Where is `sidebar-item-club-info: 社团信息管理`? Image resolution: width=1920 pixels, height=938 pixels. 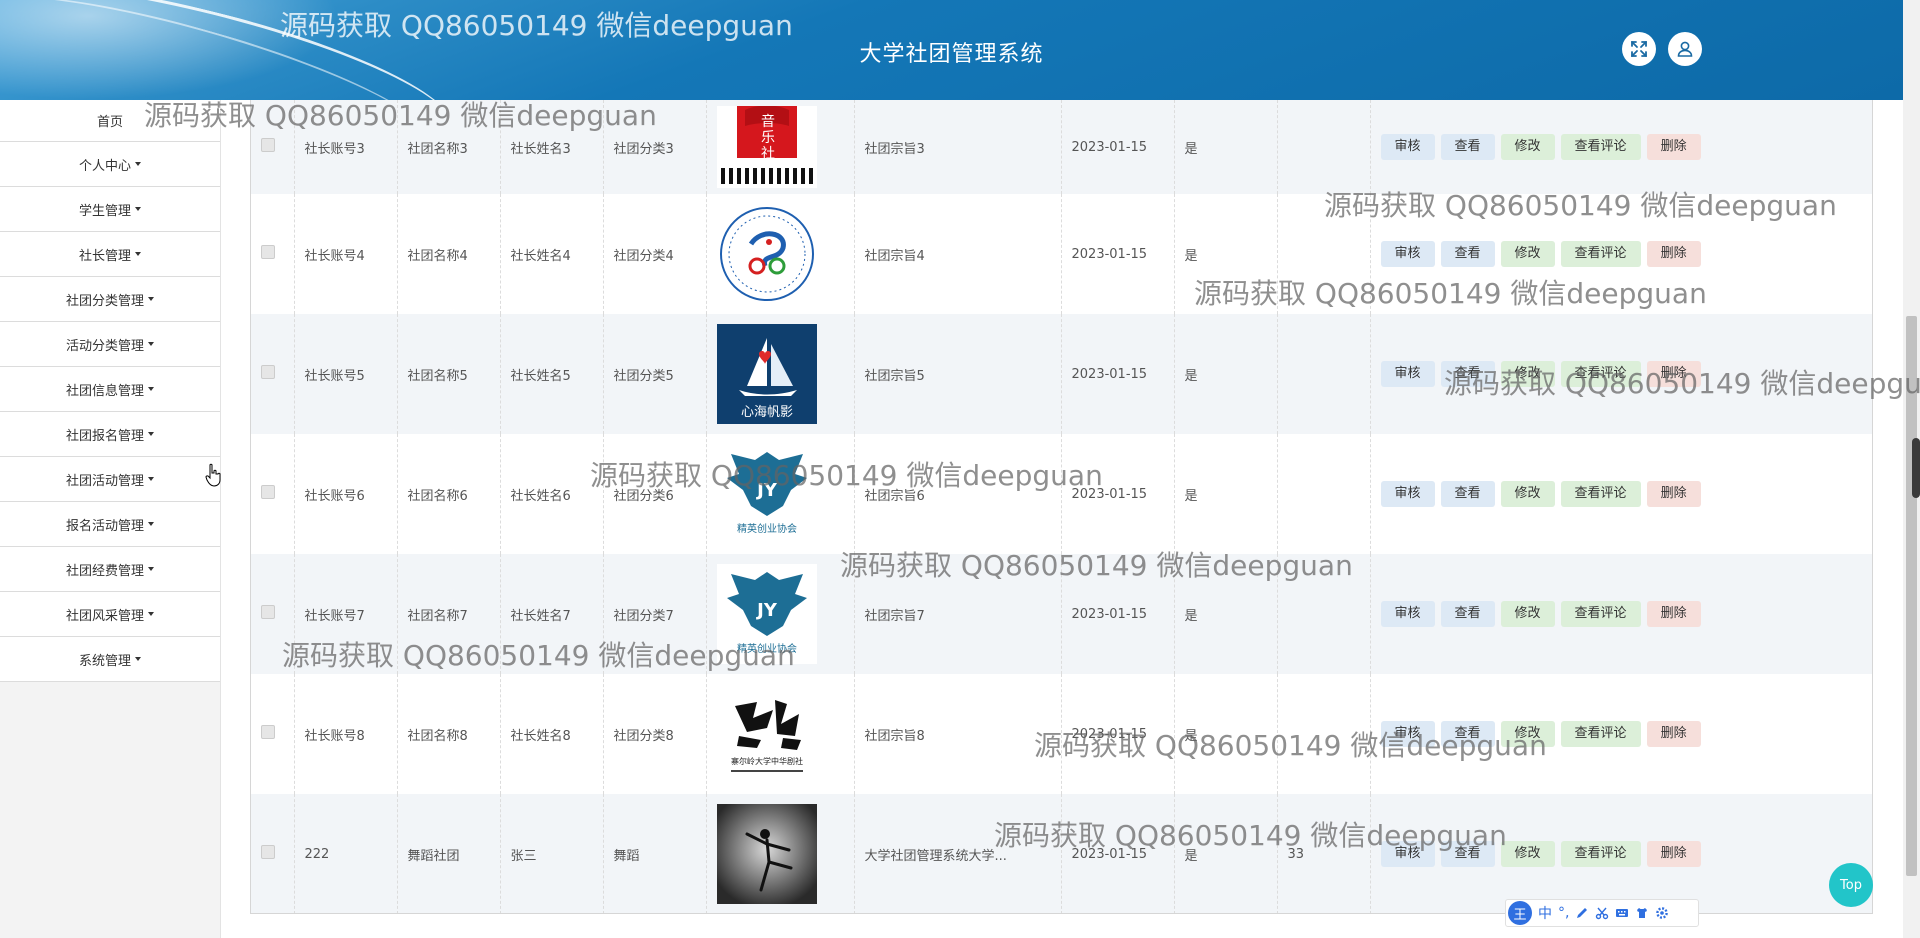 sidebar-item-club-info: 社团信息管理 is located at coordinates (110, 389).